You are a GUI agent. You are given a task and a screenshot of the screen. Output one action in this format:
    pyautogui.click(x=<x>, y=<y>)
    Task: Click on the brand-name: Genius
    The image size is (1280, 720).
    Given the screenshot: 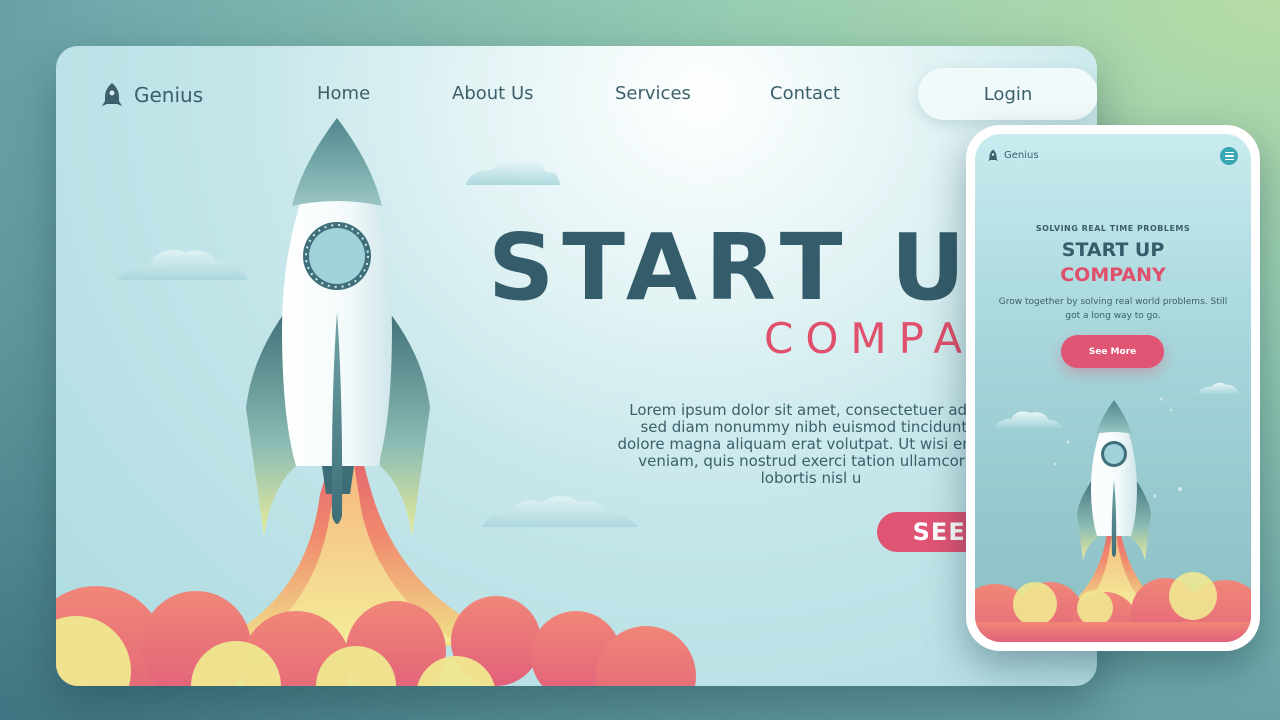 What is the action you would take?
    pyautogui.click(x=169, y=95)
    